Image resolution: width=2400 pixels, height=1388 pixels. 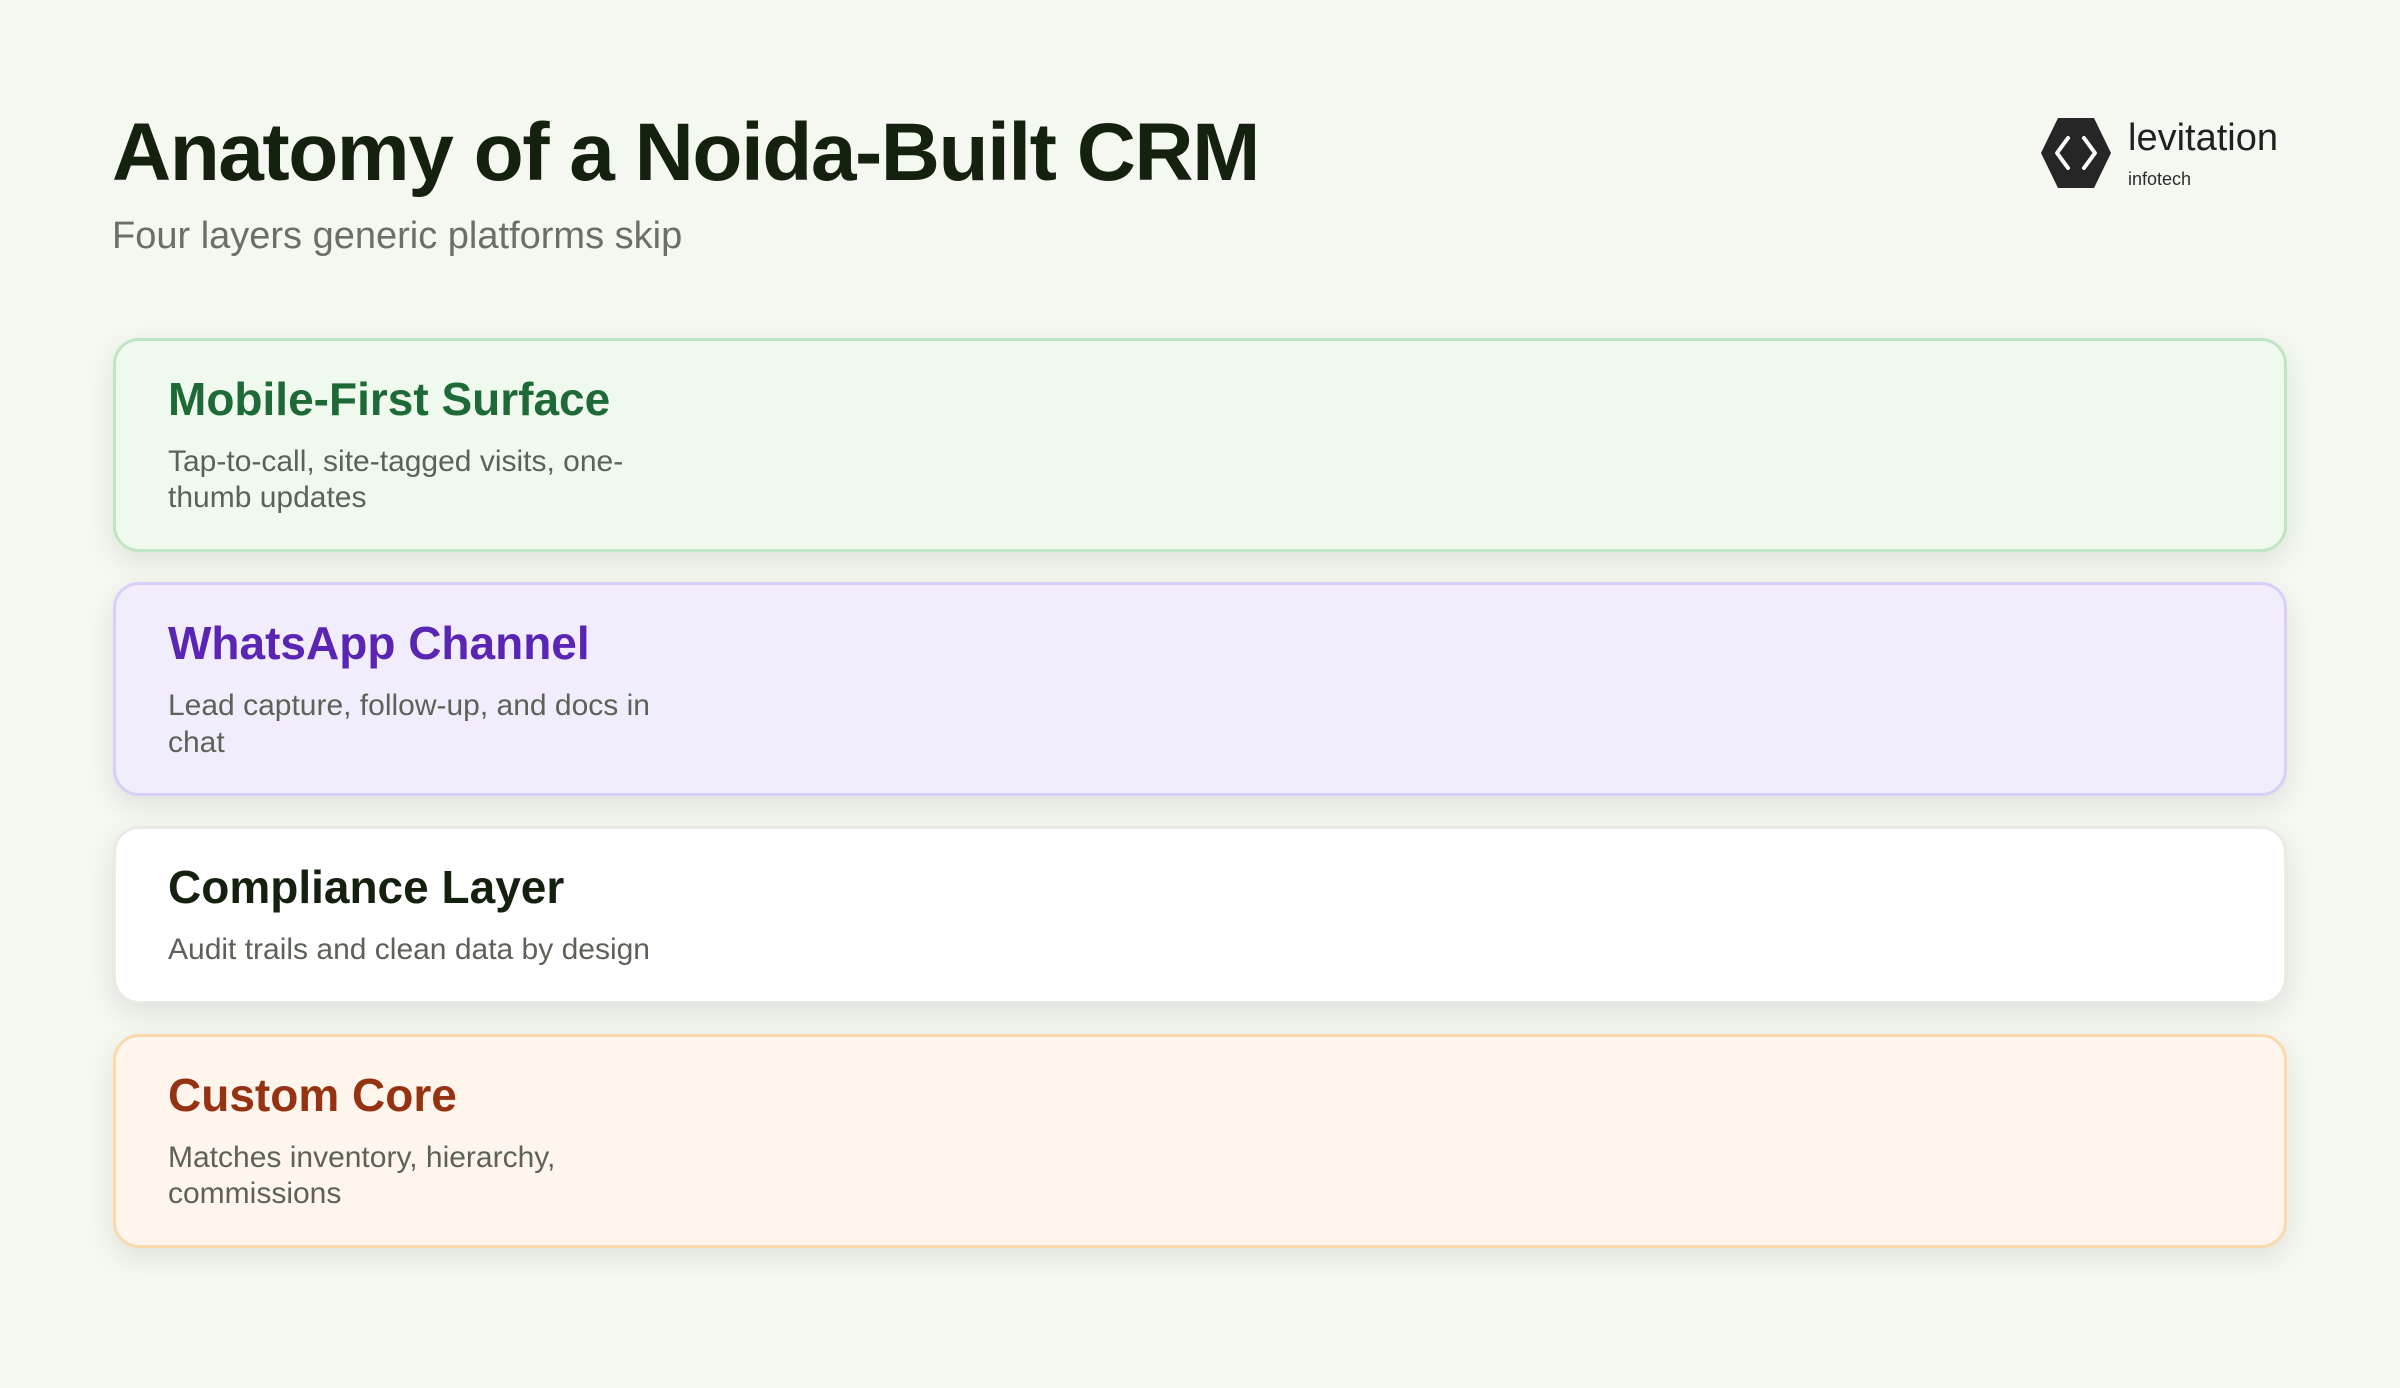 What do you see at coordinates (2076, 153) in the screenshot?
I see `hexagon-code-logo-icon` at bounding box center [2076, 153].